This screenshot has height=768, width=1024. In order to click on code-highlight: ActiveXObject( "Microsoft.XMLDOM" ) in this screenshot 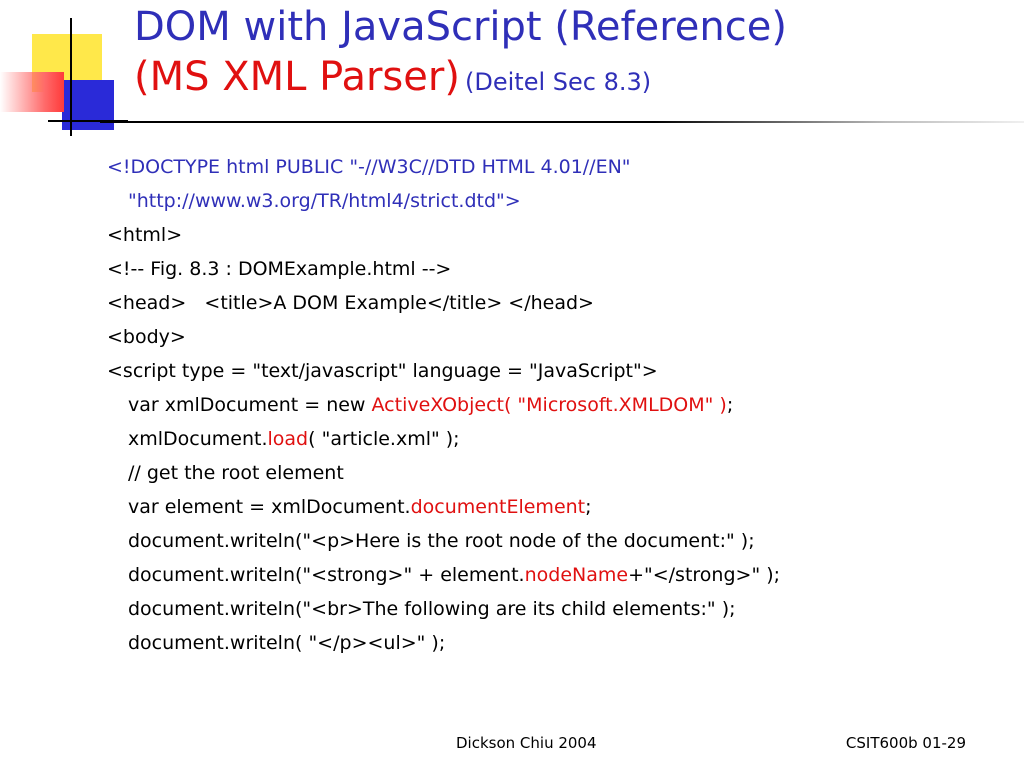, I will do `click(549, 405)`.